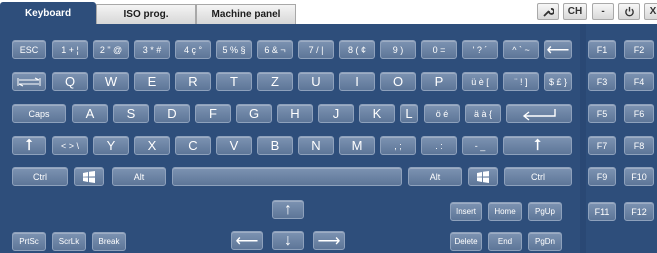 This screenshot has width=657, height=253. I want to click on key-f10: F10, so click(639, 176).